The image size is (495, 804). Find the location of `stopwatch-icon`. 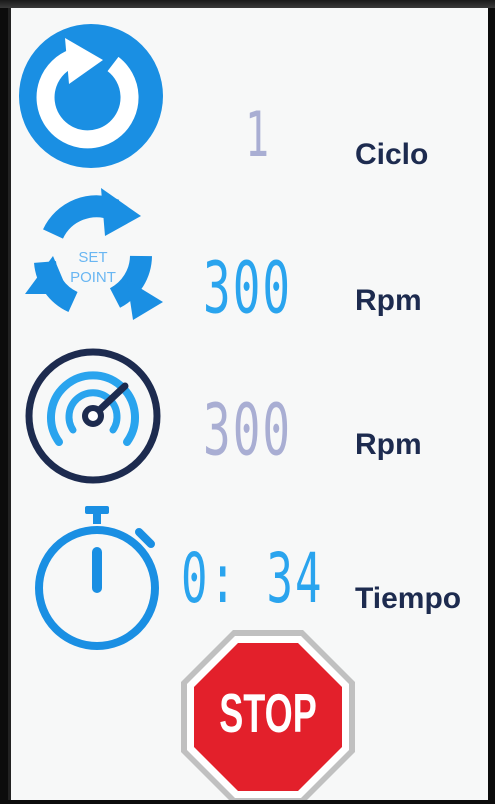

stopwatch-icon is located at coordinates (97, 579).